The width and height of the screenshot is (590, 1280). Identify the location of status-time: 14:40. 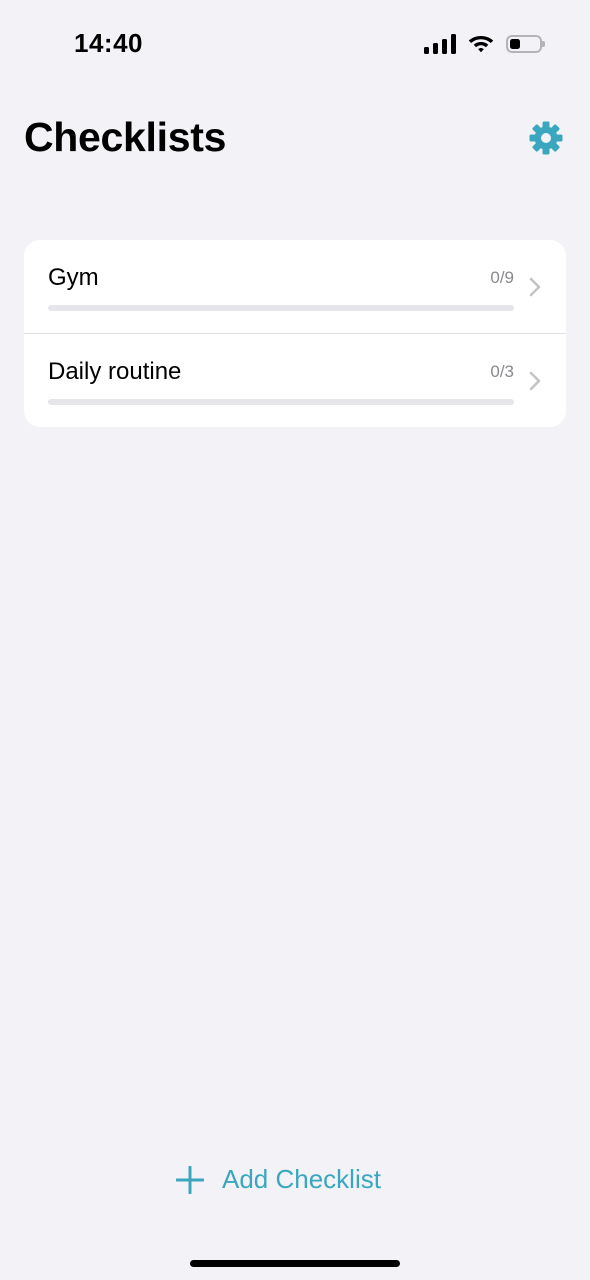
(108, 43).